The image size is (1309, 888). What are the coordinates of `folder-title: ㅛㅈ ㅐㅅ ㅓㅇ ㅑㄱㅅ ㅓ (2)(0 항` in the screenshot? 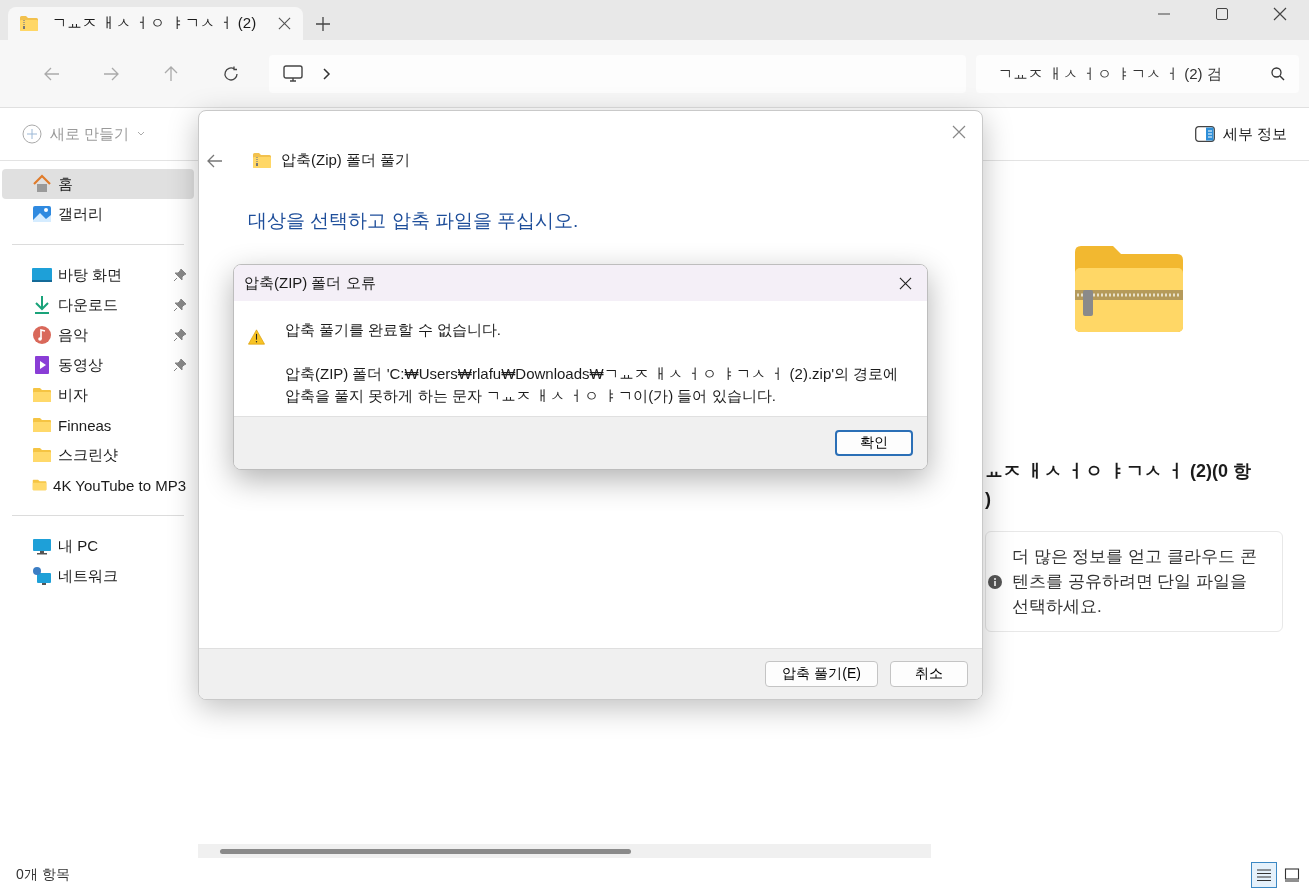 It's located at (1118, 471).